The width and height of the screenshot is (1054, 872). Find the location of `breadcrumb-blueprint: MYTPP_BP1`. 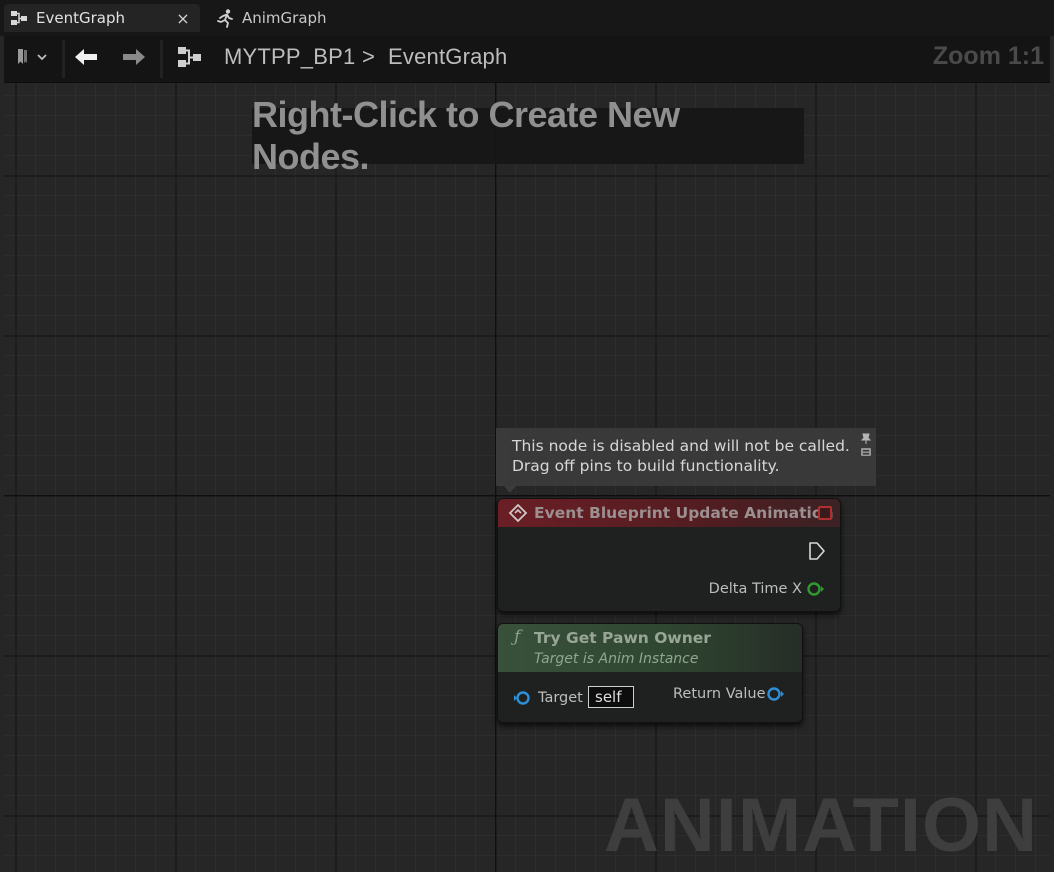

breadcrumb-blueprint: MYTPP_BP1 is located at coordinates (289, 57).